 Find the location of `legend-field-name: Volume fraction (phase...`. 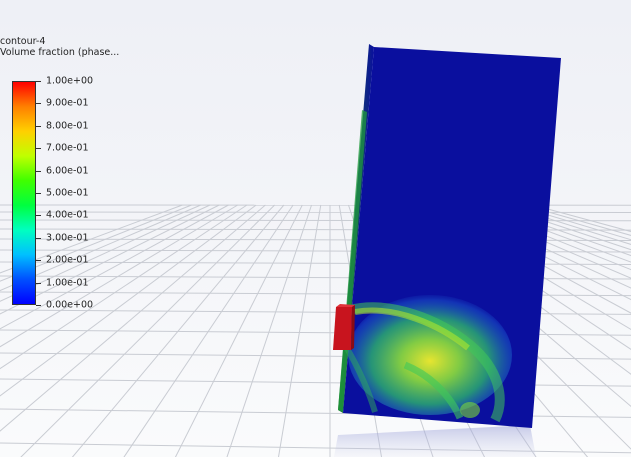

legend-field-name: Volume fraction (phase... is located at coordinates (60, 52).